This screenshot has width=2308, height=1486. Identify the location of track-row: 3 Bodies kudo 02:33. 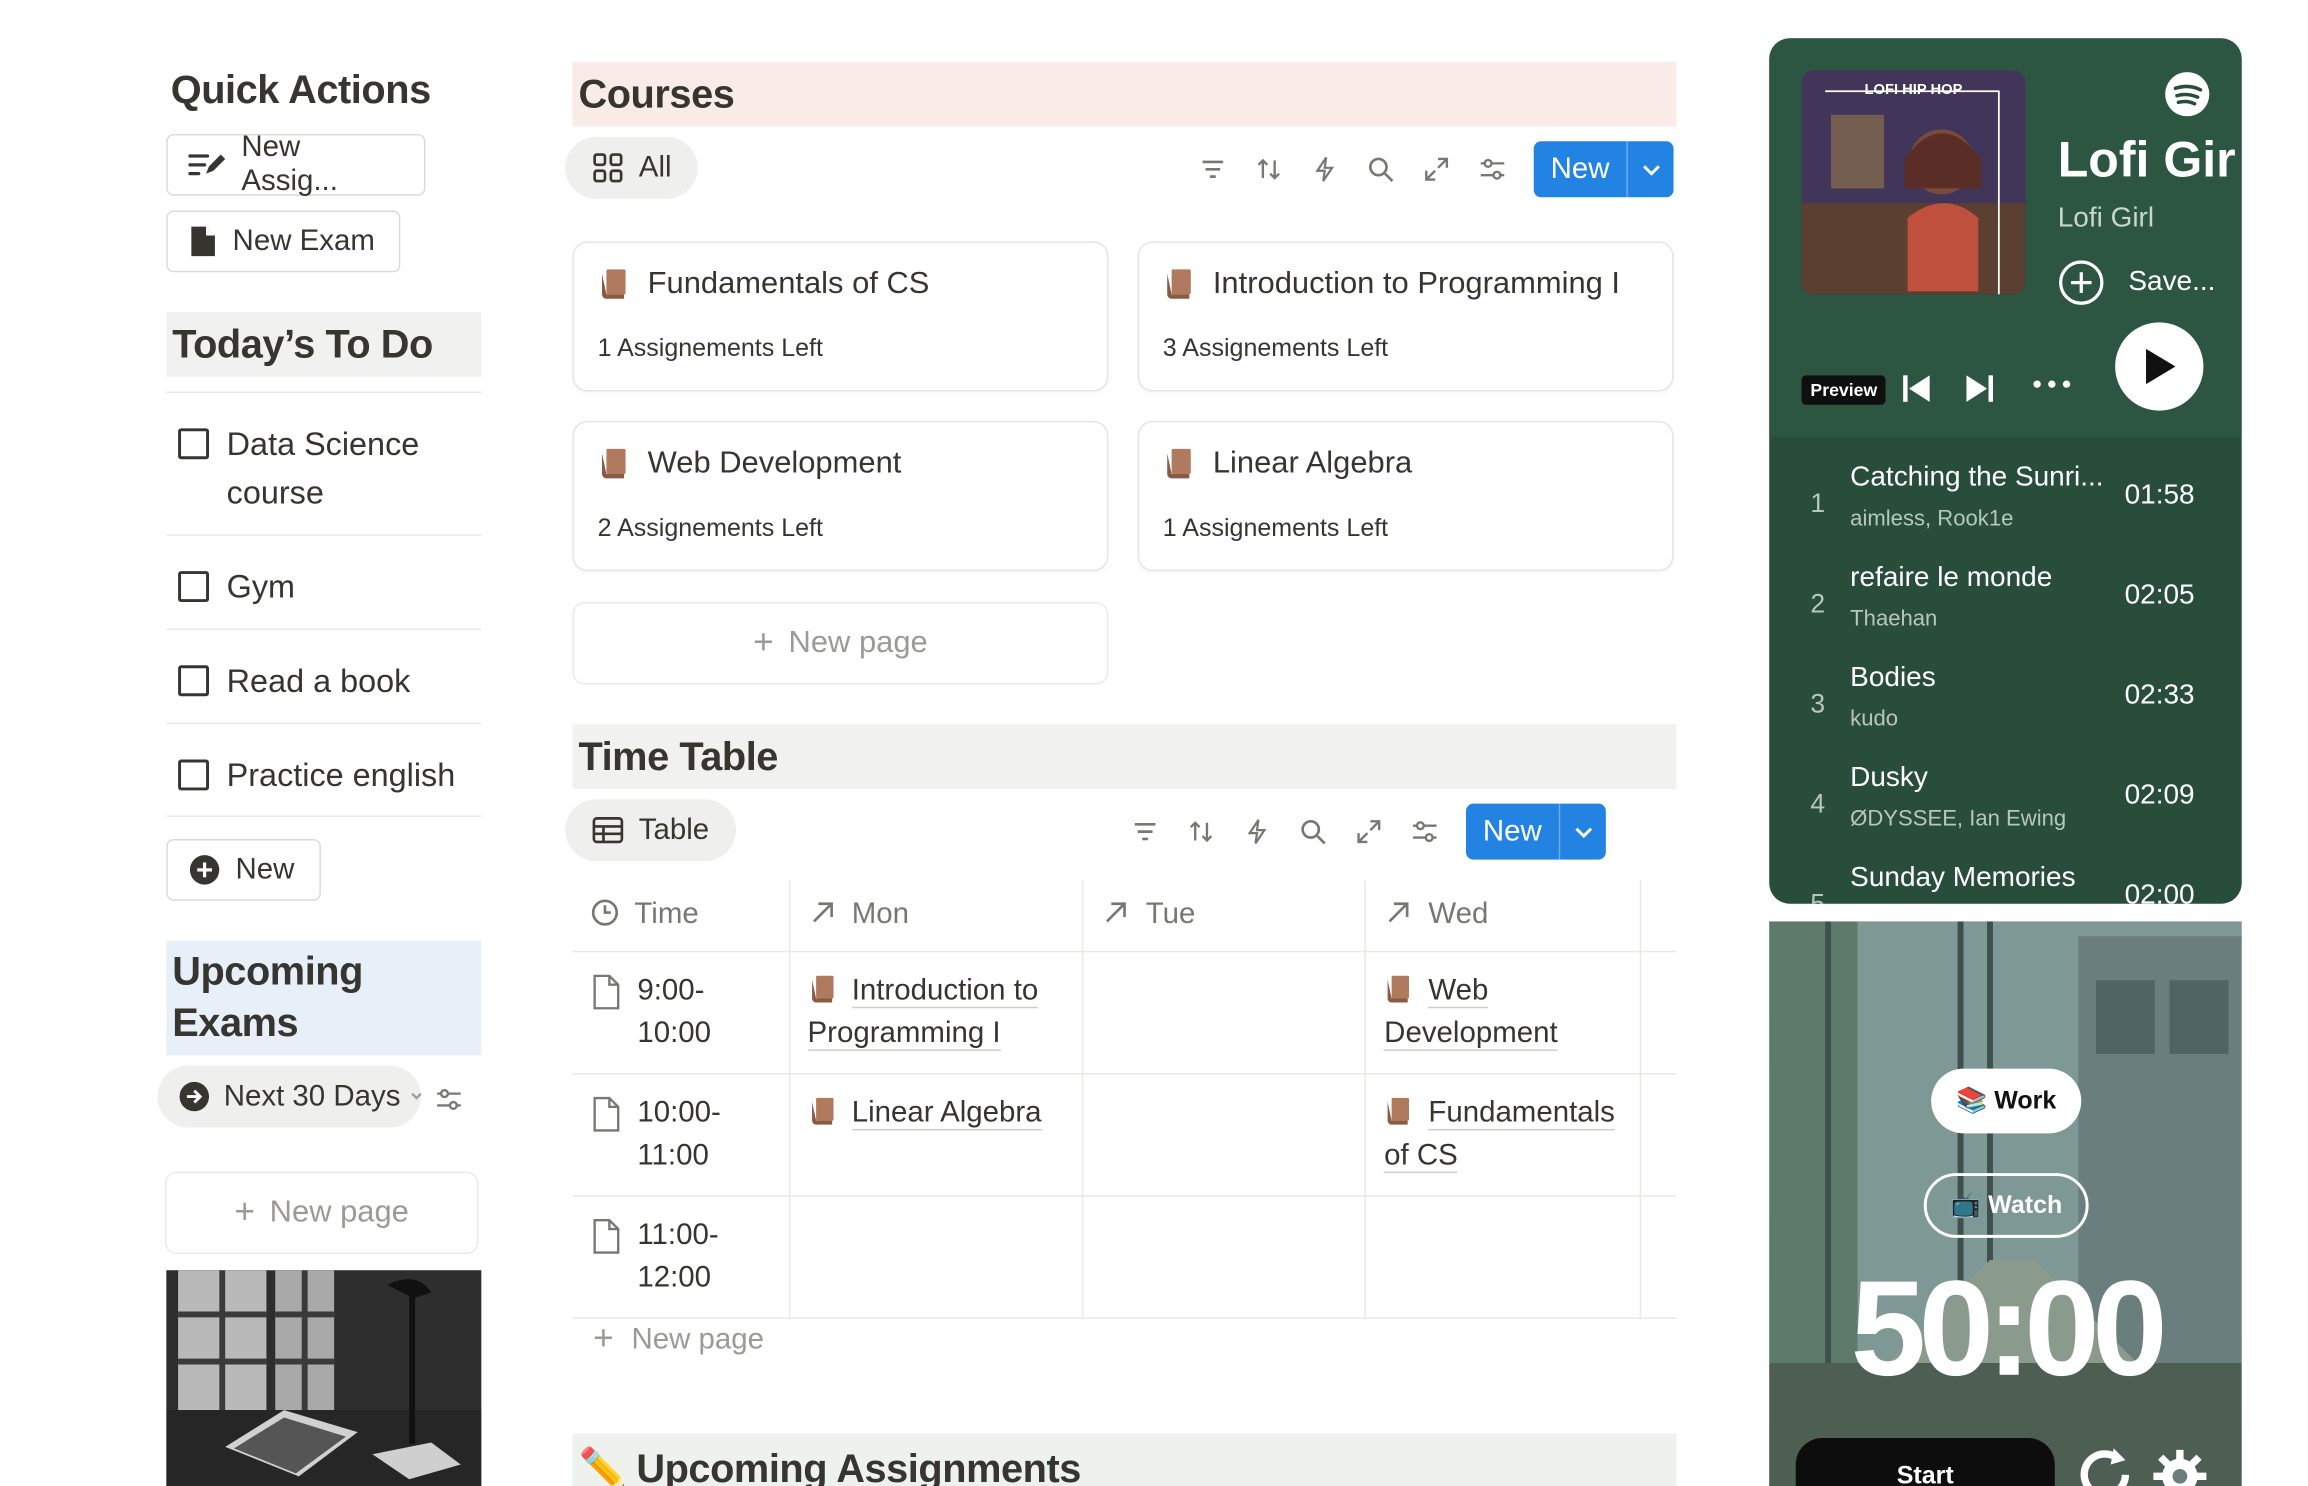
(2005, 704).